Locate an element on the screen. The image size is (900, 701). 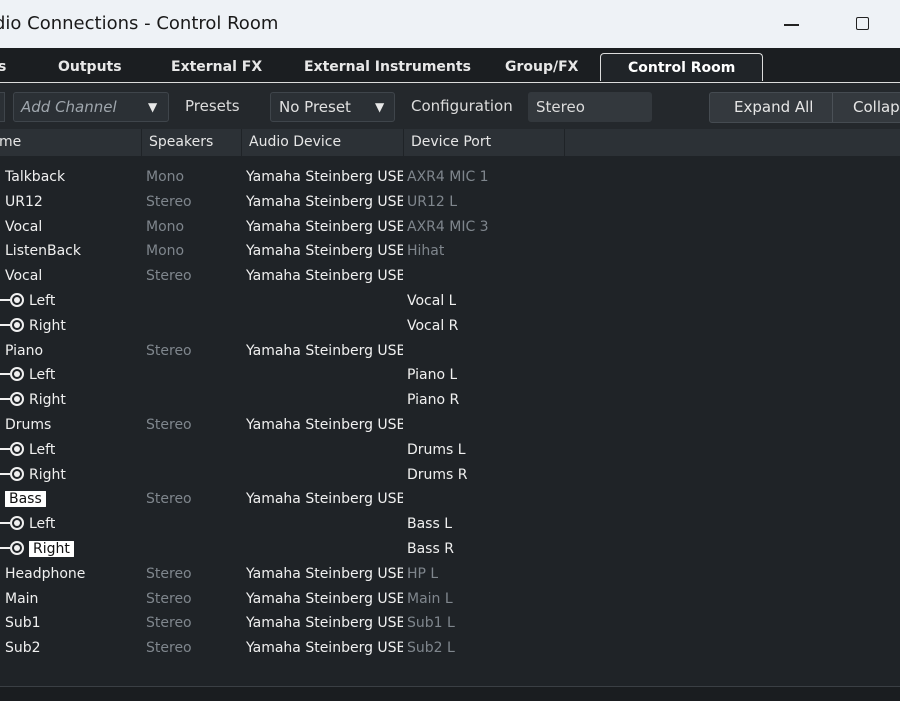
name-cell: Headphone is located at coordinates (45, 574).